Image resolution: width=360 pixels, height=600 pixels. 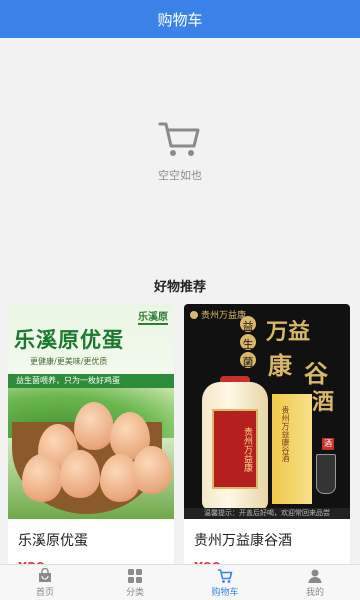 What do you see at coordinates (179, 287) in the screenshot?
I see `recommend-title: 好物推荐` at bounding box center [179, 287].